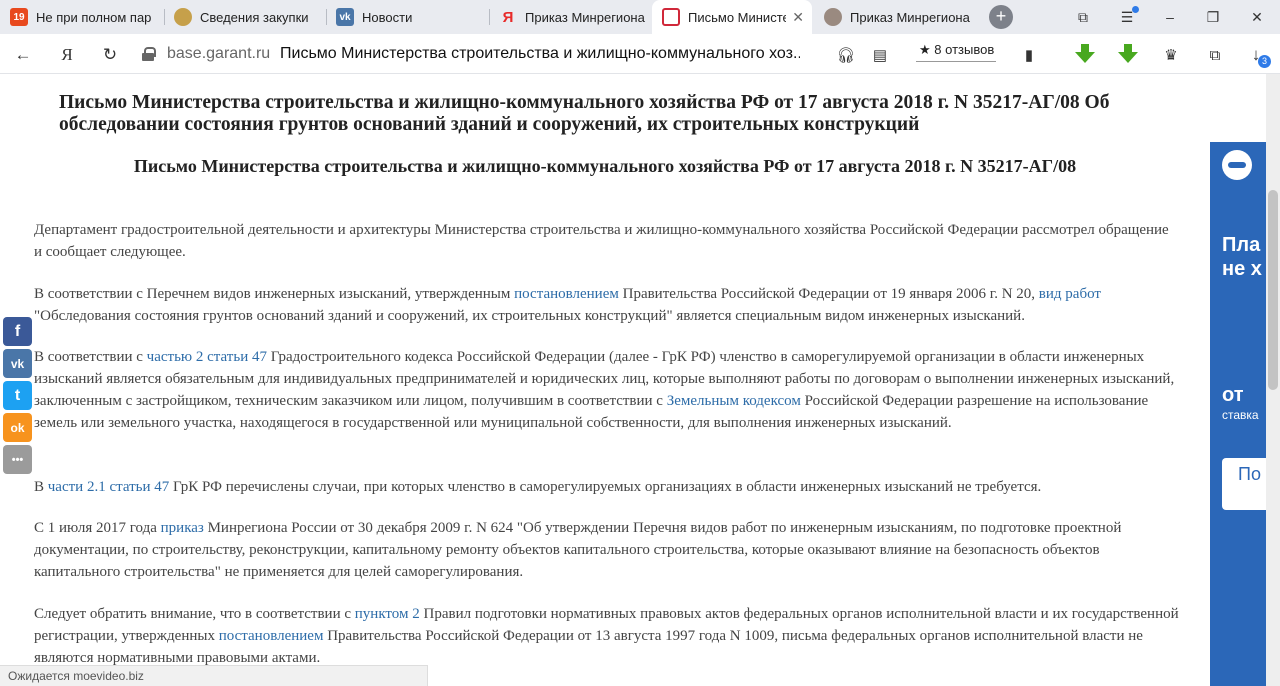 Image resolution: width=1280 pixels, height=686 pixels. I want to click on ad-logo-icon, so click(1237, 165).